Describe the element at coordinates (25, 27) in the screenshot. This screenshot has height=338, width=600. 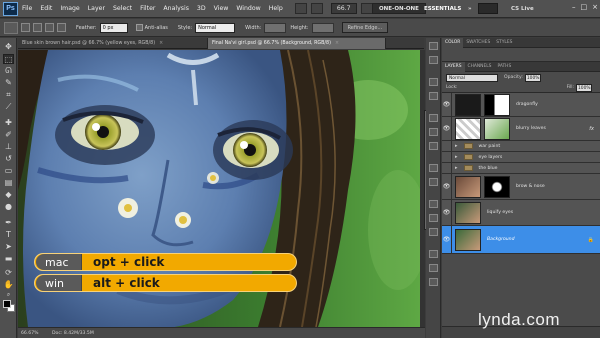
I see `new-selection-icon` at that location.